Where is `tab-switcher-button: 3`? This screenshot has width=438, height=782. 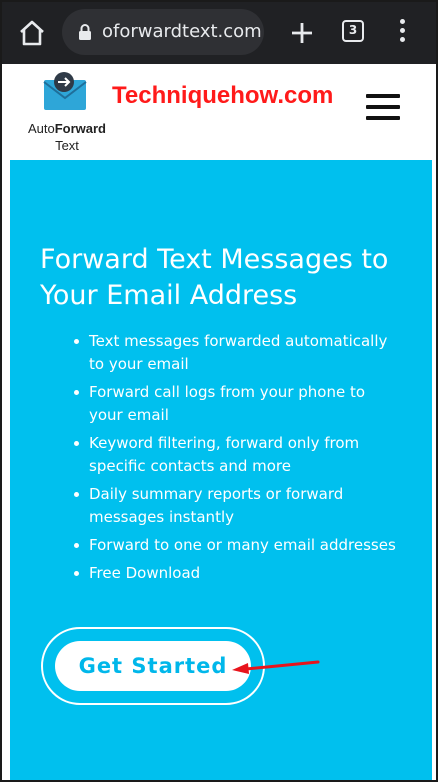 tab-switcher-button: 3 is located at coordinates (353, 31).